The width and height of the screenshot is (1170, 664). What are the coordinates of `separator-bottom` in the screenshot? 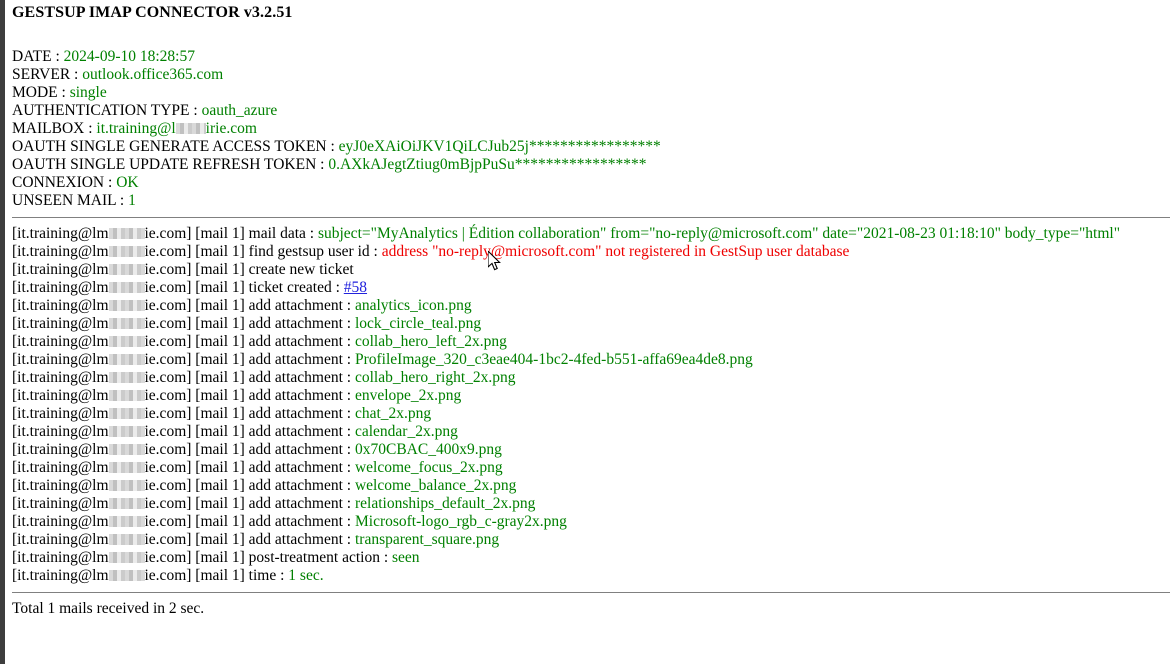 It's located at (591, 592).